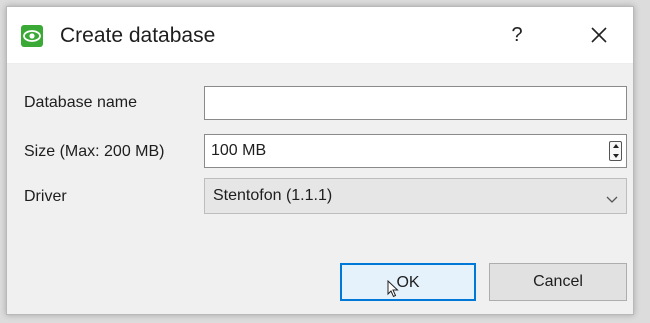  What do you see at coordinates (615, 146) in the screenshot?
I see `increment-arrow-icon` at bounding box center [615, 146].